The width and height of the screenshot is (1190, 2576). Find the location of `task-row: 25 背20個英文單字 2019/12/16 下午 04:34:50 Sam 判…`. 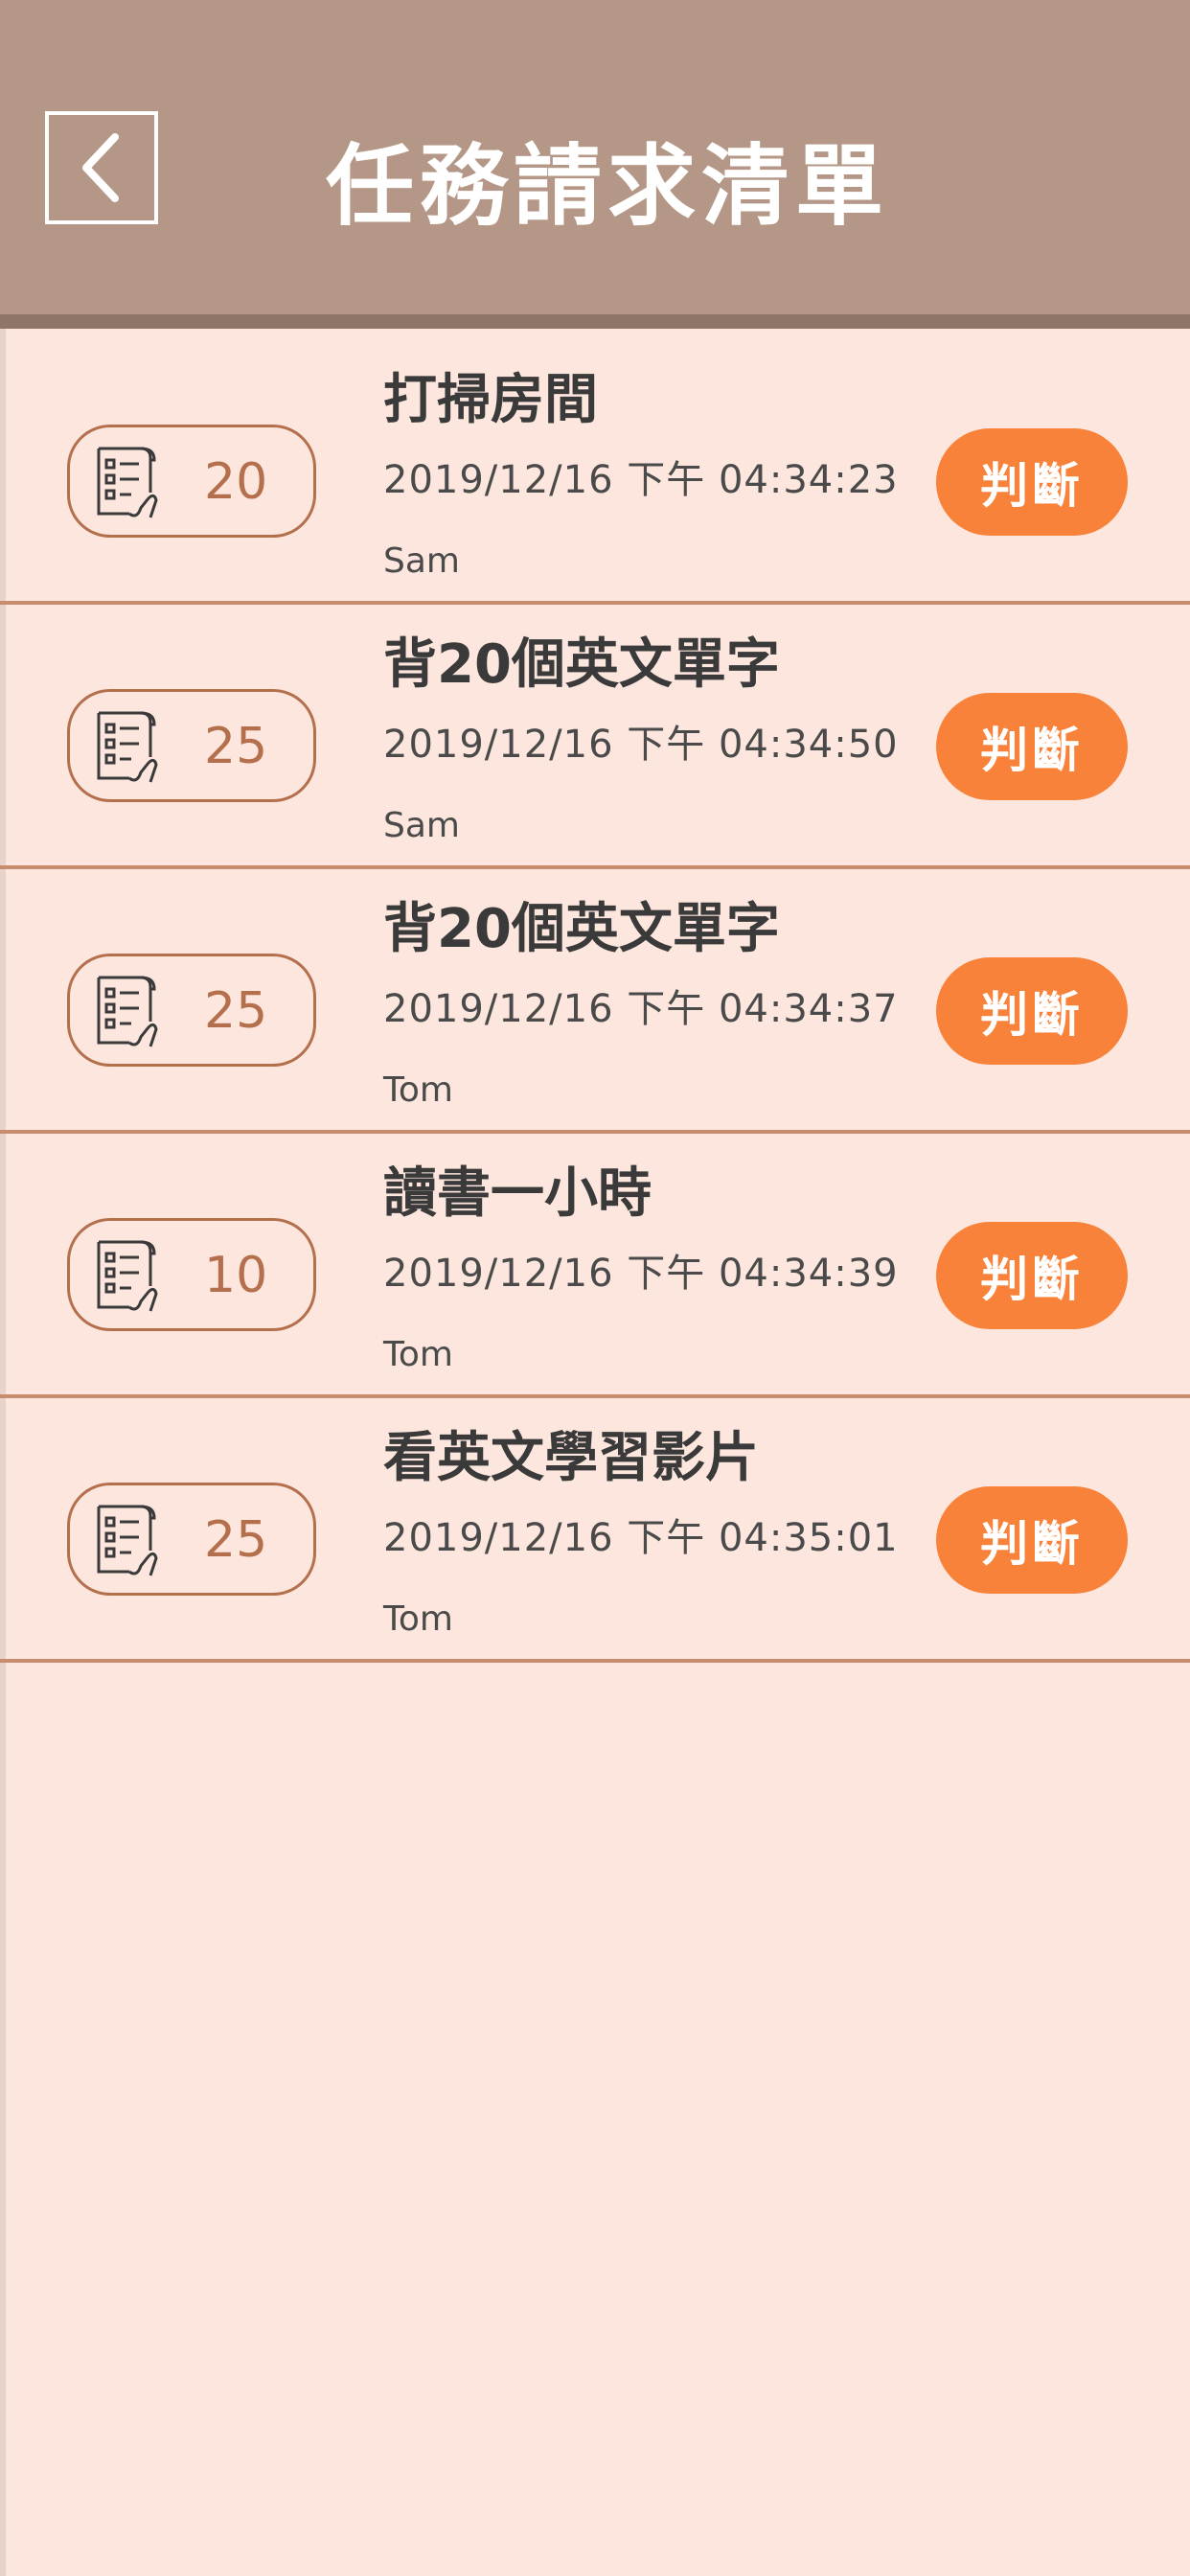

task-row: 25 背20個英文單字 2019/12/16 下午 04:34:50 Sam 判… is located at coordinates (595, 737).